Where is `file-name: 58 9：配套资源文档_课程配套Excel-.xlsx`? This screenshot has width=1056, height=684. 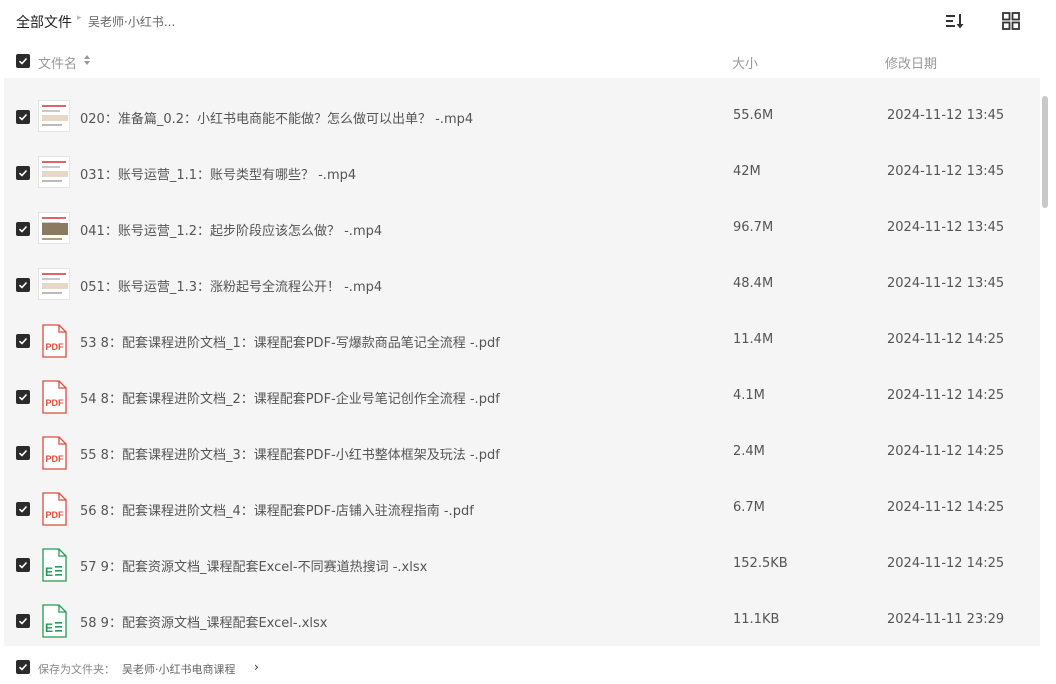 file-name: 58 9：配套资源文档_课程配套Excel-.xlsx is located at coordinates (203, 621).